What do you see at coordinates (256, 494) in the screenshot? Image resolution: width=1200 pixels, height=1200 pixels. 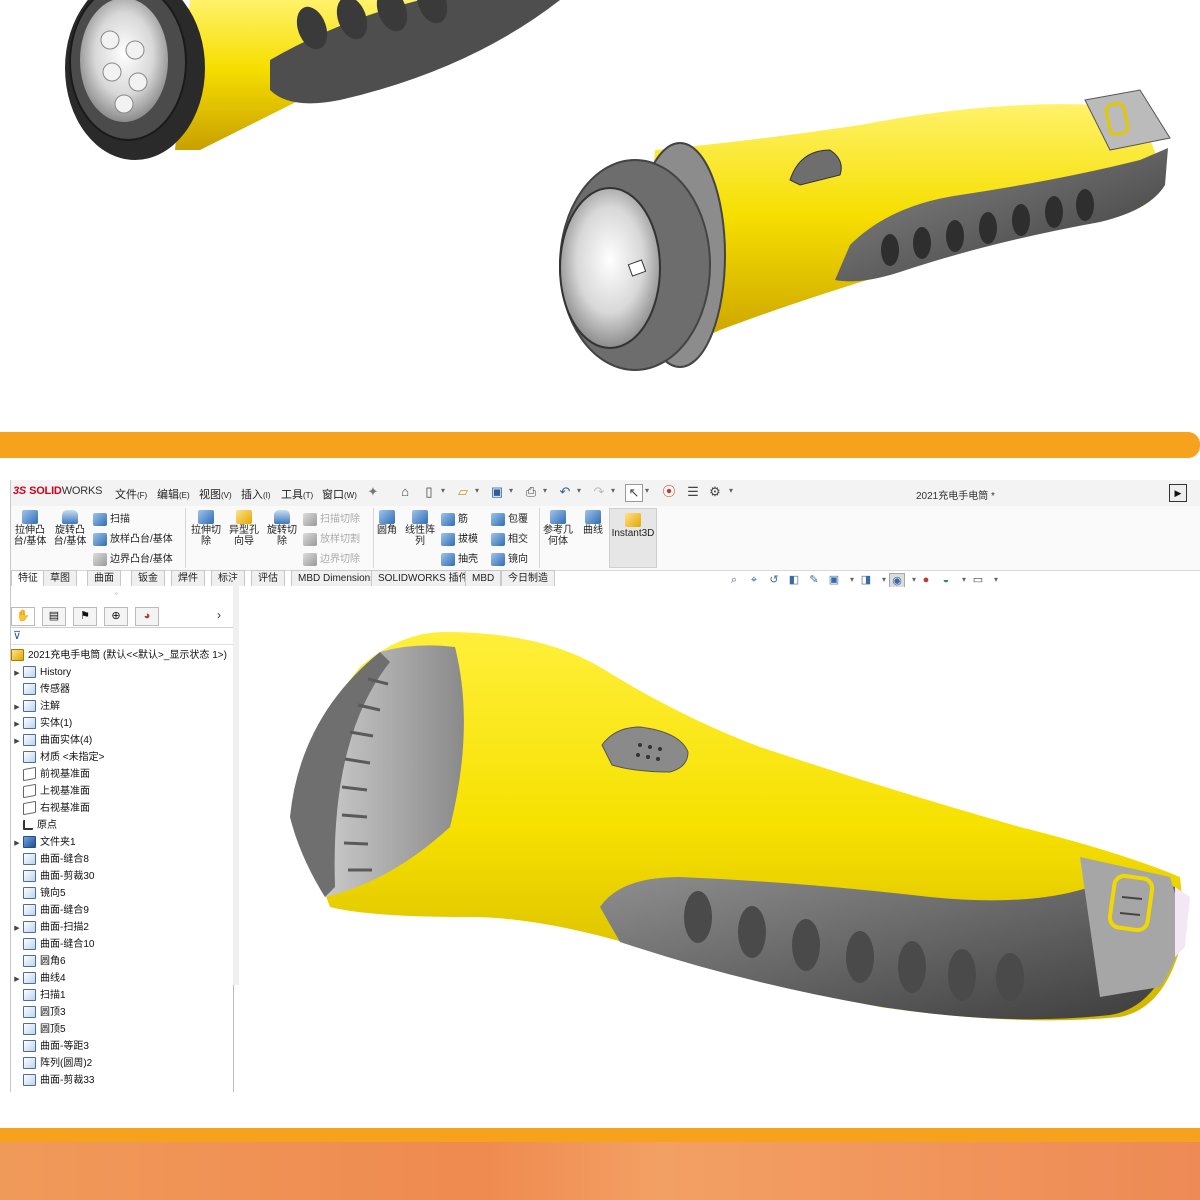 I see `menu-insert: 插入(I)` at bounding box center [256, 494].